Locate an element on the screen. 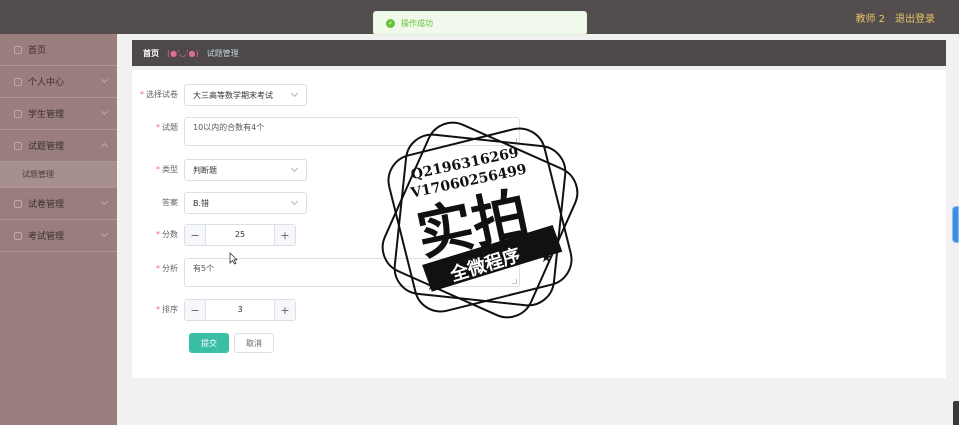 The height and width of the screenshot is (425, 959). success-check-icon: ✓ is located at coordinates (390, 23).